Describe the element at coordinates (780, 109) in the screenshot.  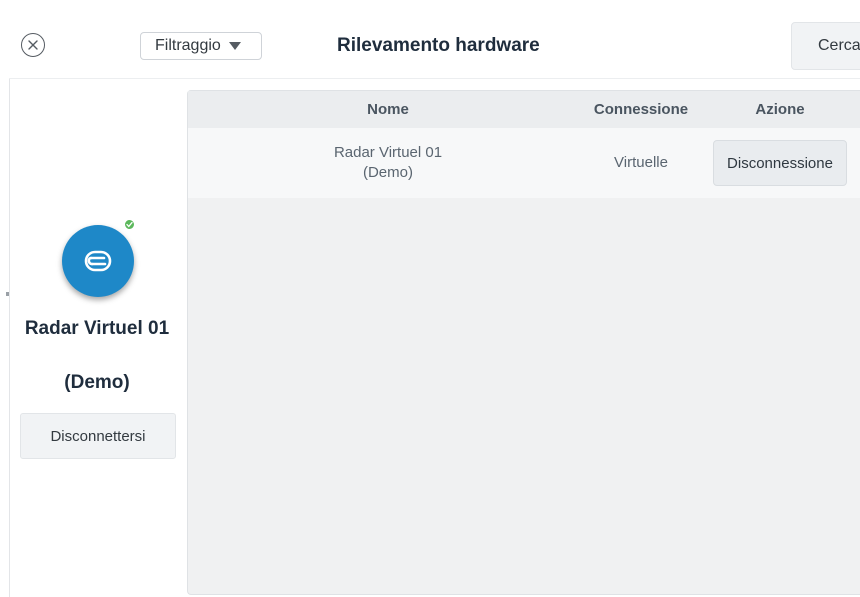
I see `column-header-action: Azione` at that location.